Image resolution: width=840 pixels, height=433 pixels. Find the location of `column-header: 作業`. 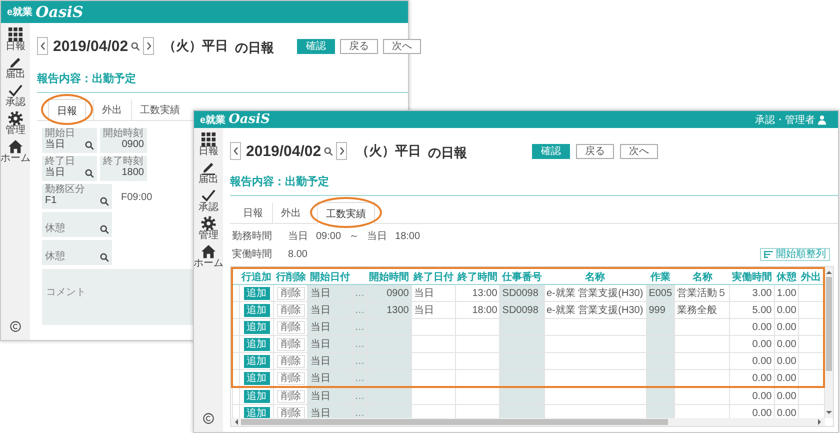

column-header: 作業 is located at coordinates (660, 277).